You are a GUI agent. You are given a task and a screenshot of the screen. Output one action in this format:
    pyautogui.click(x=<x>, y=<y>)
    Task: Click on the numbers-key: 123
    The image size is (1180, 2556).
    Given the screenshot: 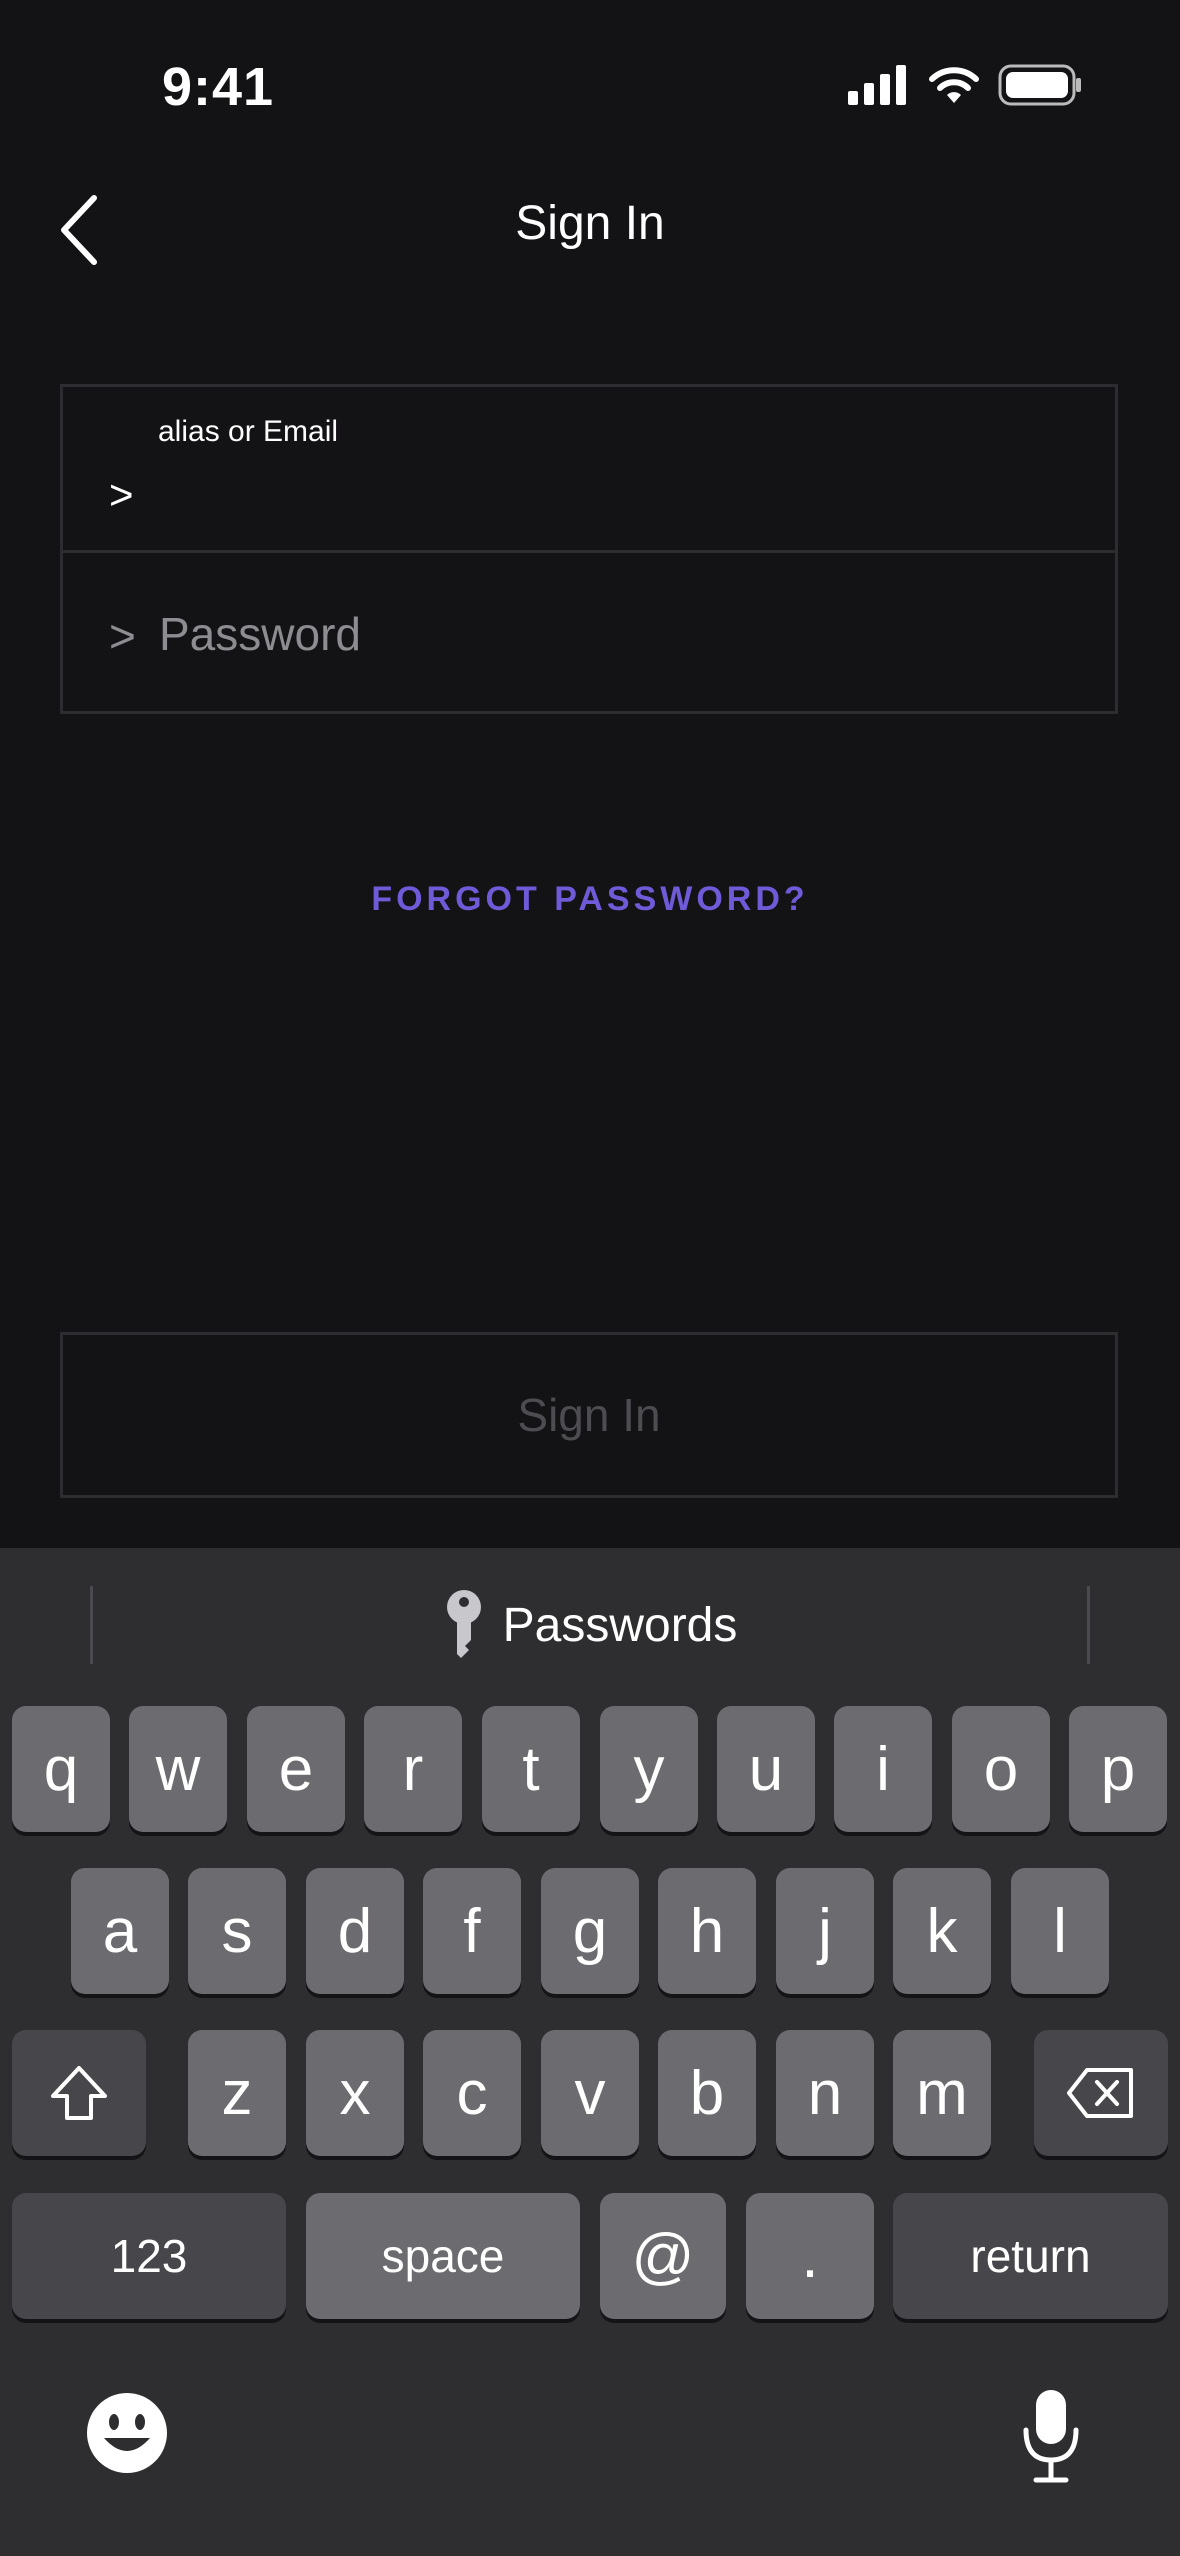 What is the action you would take?
    pyautogui.click(x=149, y=2256)
    